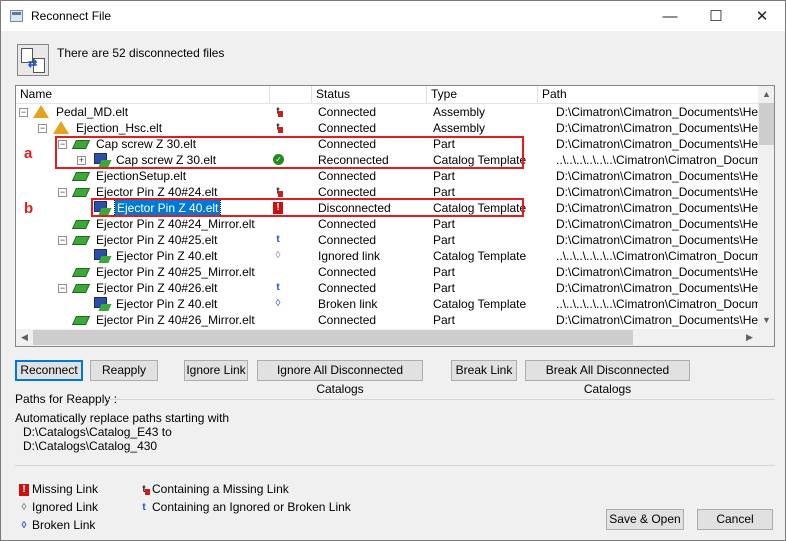  Describe the element at coordinates (90, 446) in the screenshot. I see `reapply-line-3: D:\Catalogs\Catalog_430` at that location.